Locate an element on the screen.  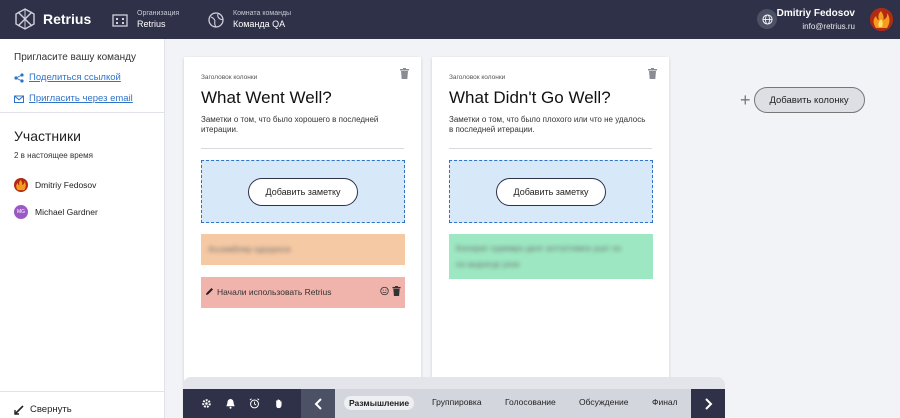
plus-icon: + is located at coordinates (745, 100).